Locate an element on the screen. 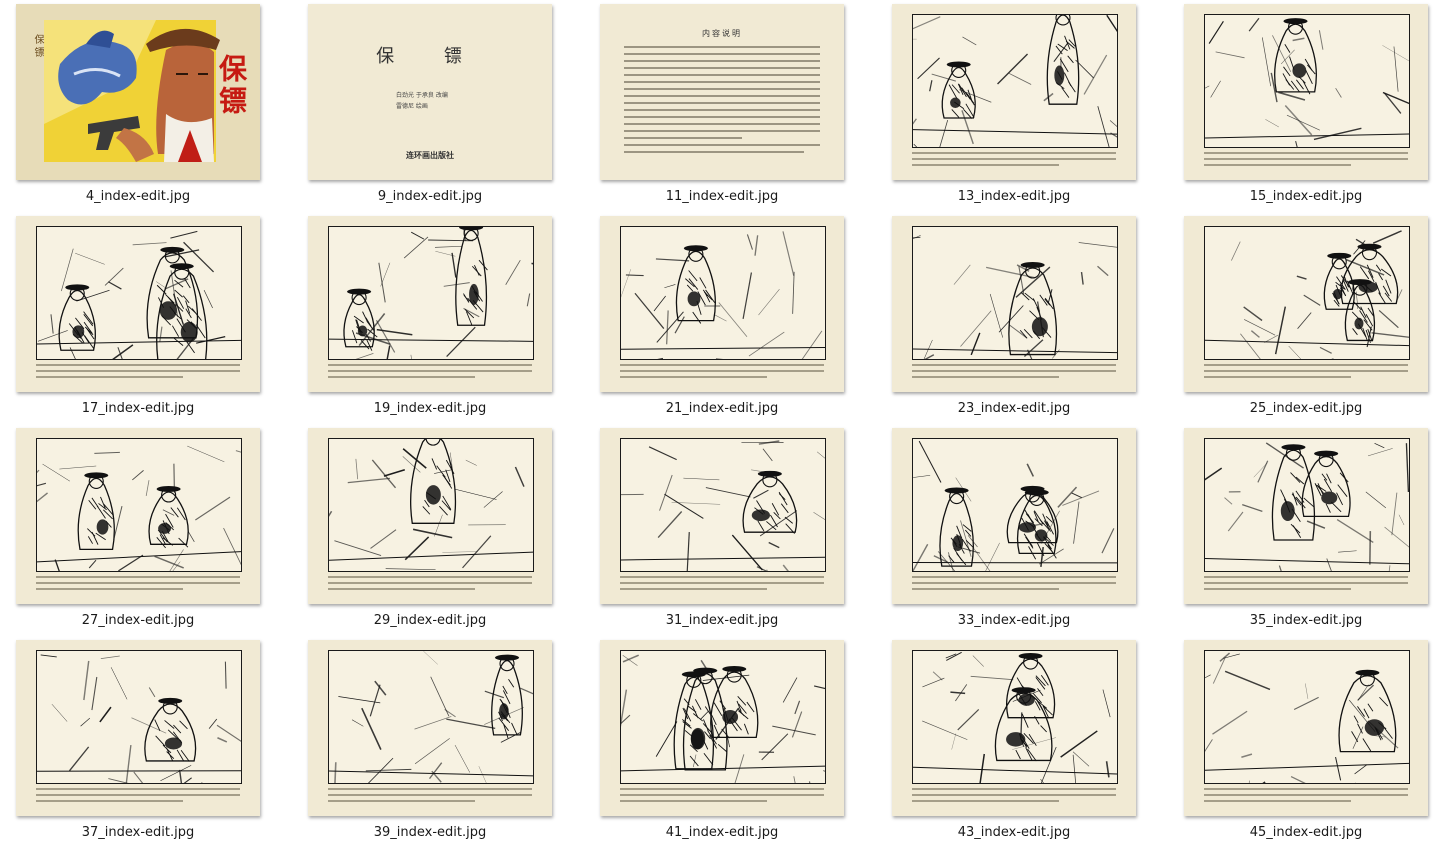 The height and width of the screenshot is (844, 1440). file-tile: 13_index-edit.jpg is located at coordinates (1014, 104).